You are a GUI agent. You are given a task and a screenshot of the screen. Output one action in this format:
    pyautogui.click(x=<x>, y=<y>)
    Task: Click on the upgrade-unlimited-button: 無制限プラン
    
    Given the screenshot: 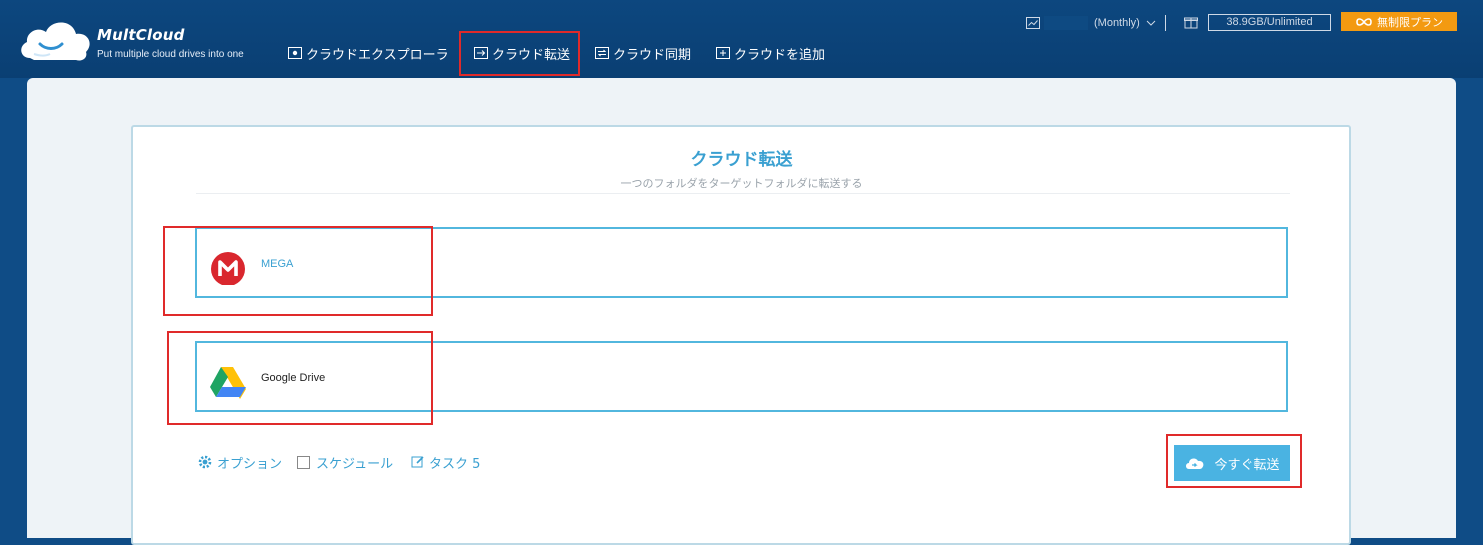 What is the action you would take?
    pyautogui.click(x=1399, y=21)
    